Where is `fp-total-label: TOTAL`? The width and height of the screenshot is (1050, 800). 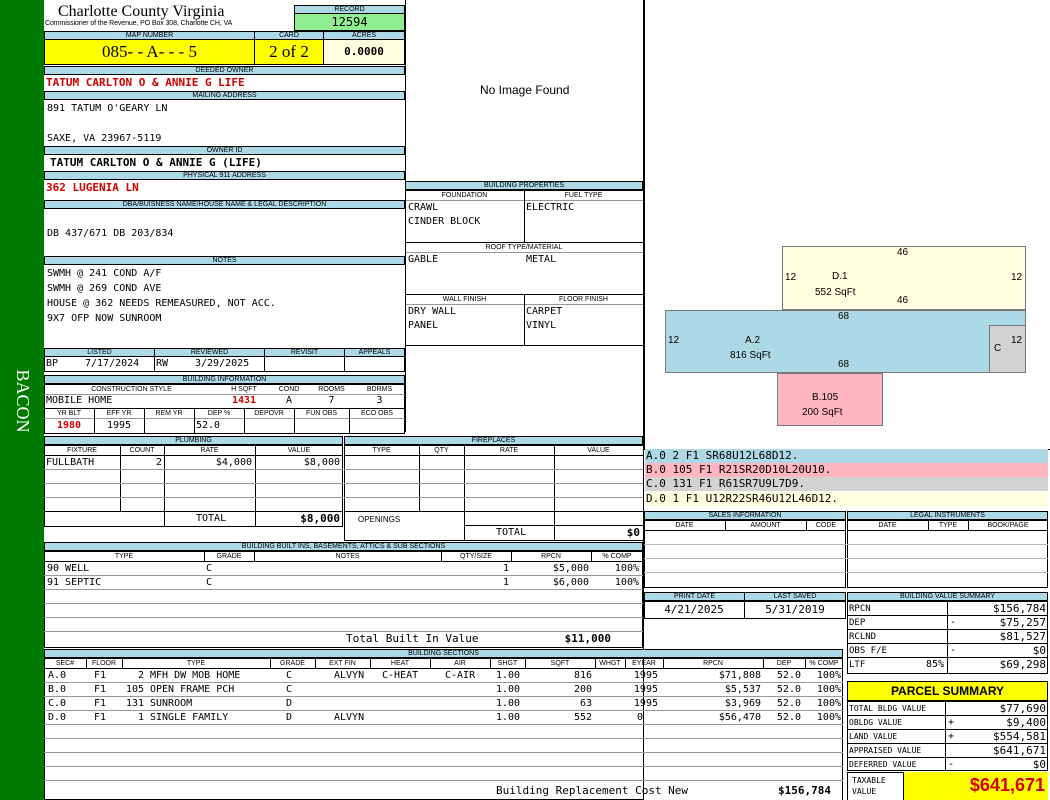
fp-total-label: TOTAL is located at coordinates (511, 532).